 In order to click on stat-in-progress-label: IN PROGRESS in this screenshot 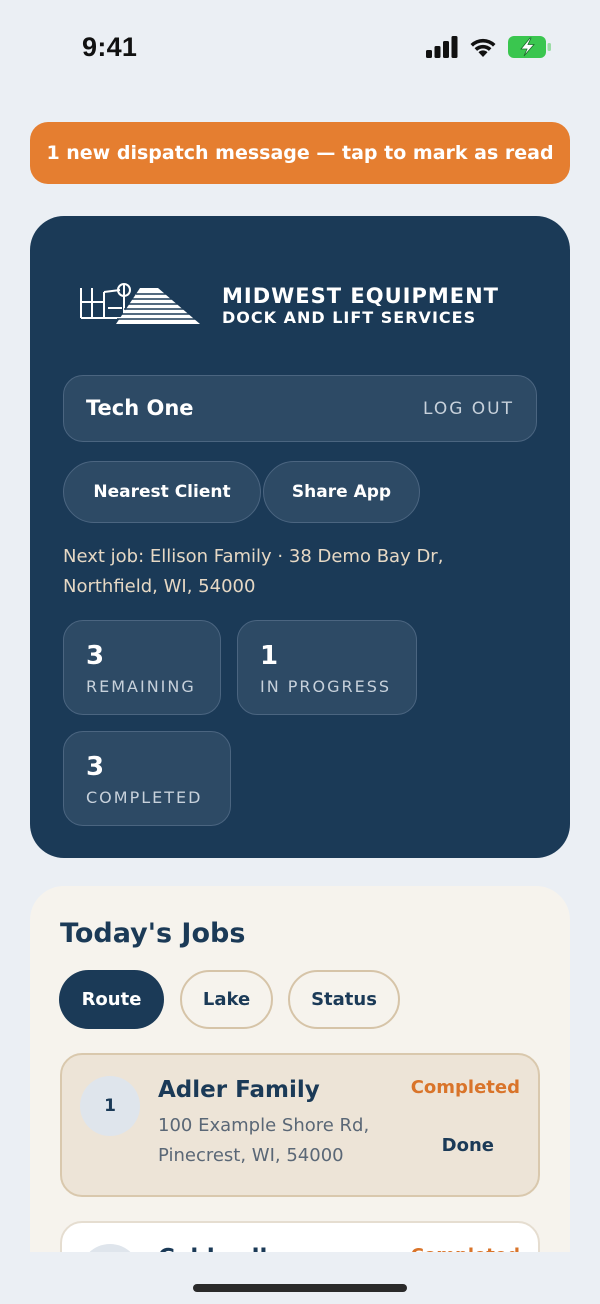, I will do `click(326, 686)`.